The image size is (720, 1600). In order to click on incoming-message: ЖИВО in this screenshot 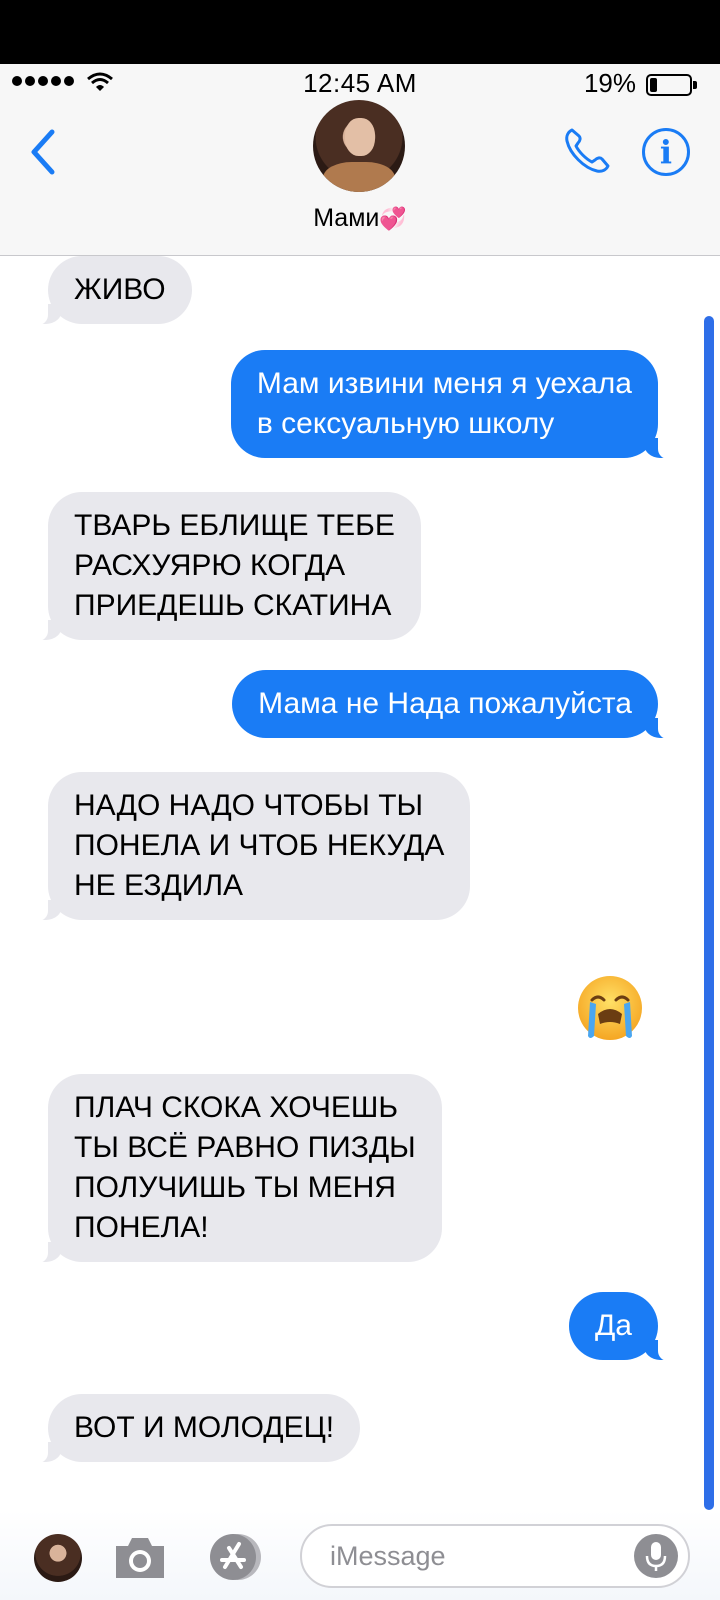, I will do `click(114, 290)`.